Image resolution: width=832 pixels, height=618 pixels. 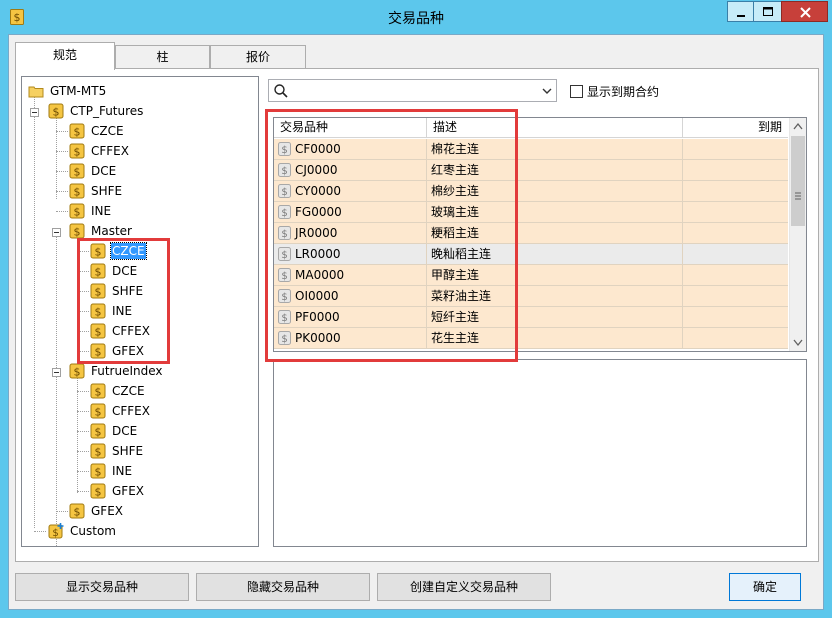 I want to click on symbol-cell-text: PK0000, so click(x=318, y=338).